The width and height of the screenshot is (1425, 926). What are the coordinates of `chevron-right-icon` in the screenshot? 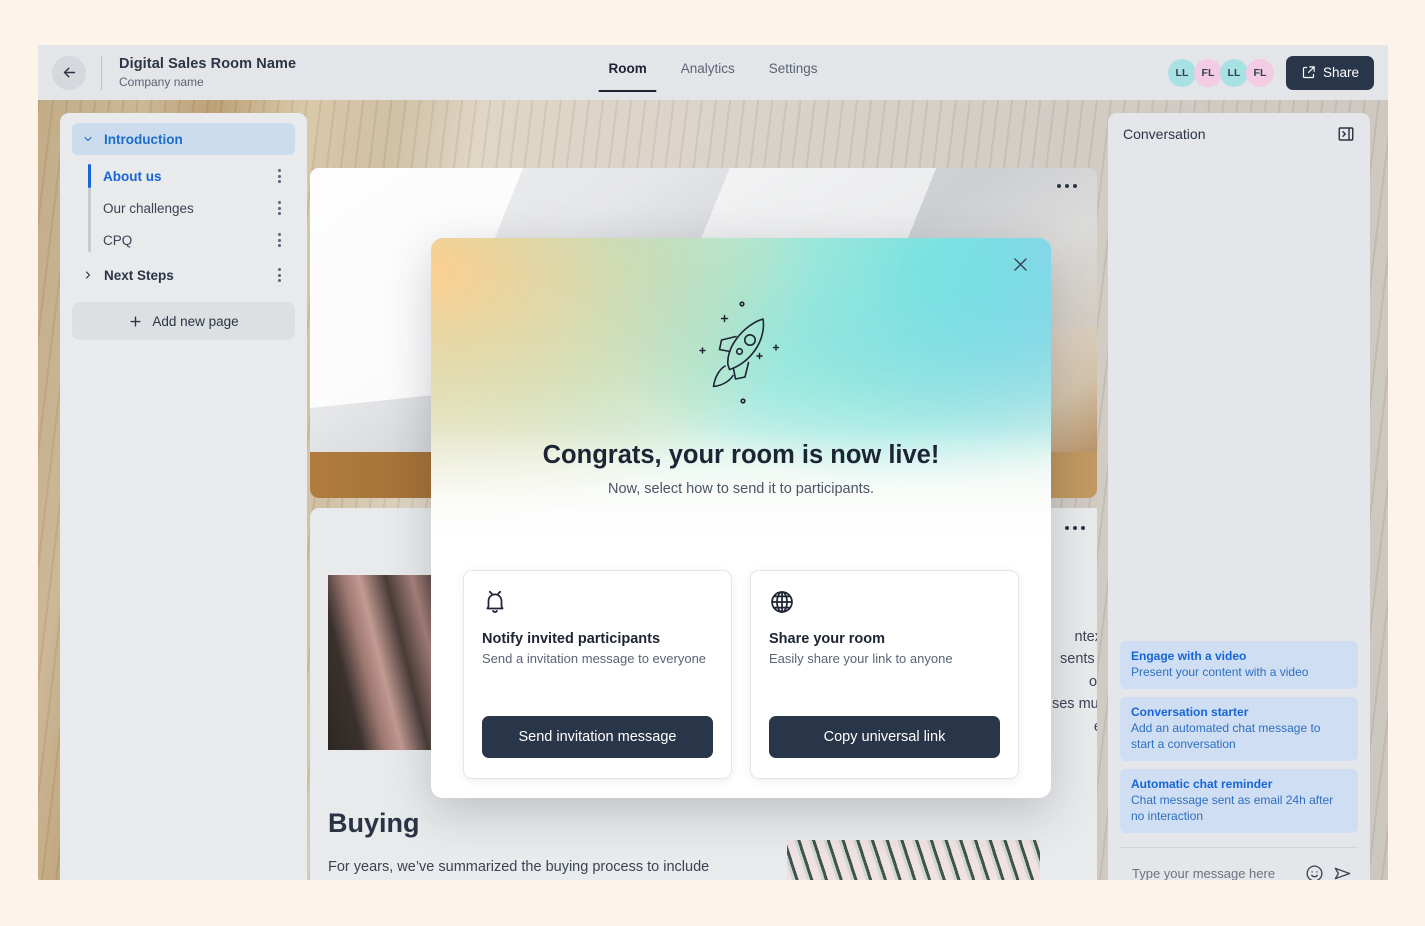 It's located at (88, 275).